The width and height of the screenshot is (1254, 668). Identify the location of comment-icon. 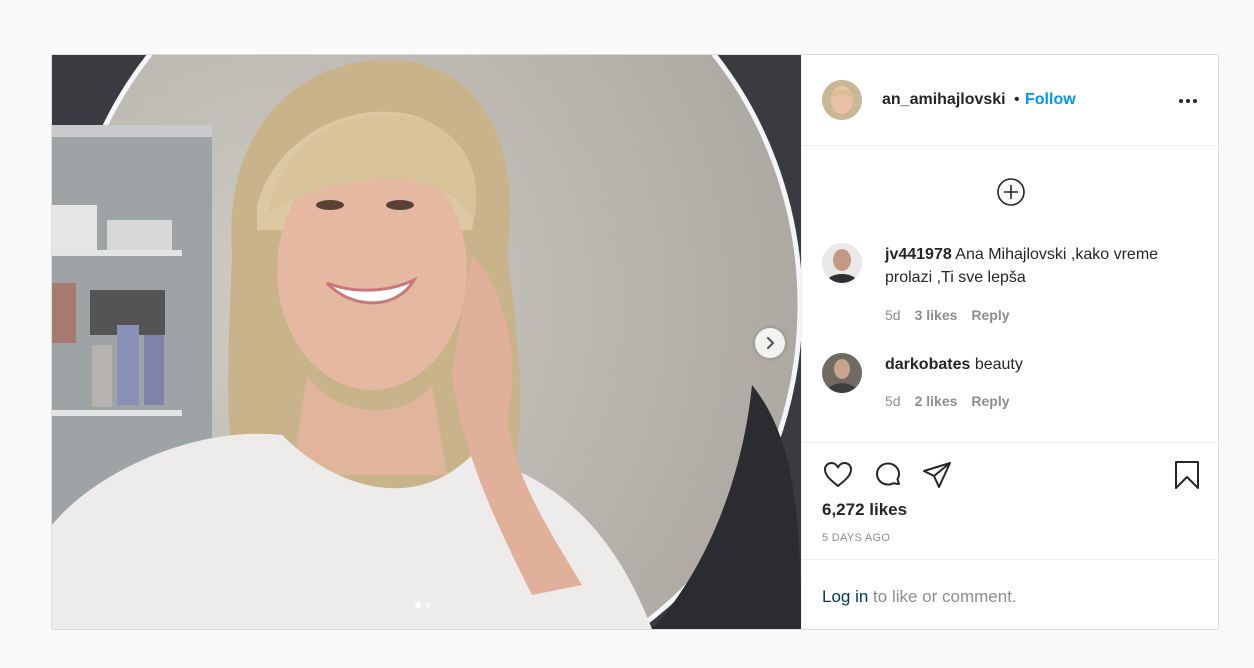
(888, 475).